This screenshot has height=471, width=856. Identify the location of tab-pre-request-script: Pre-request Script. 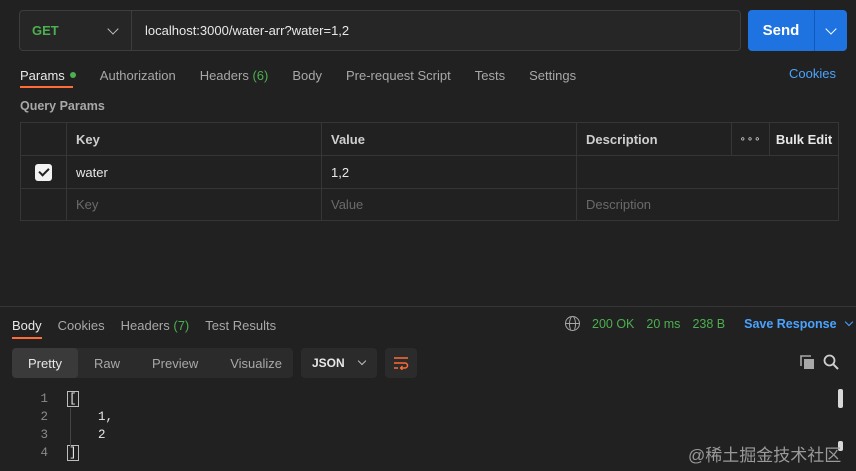
(398, 75).